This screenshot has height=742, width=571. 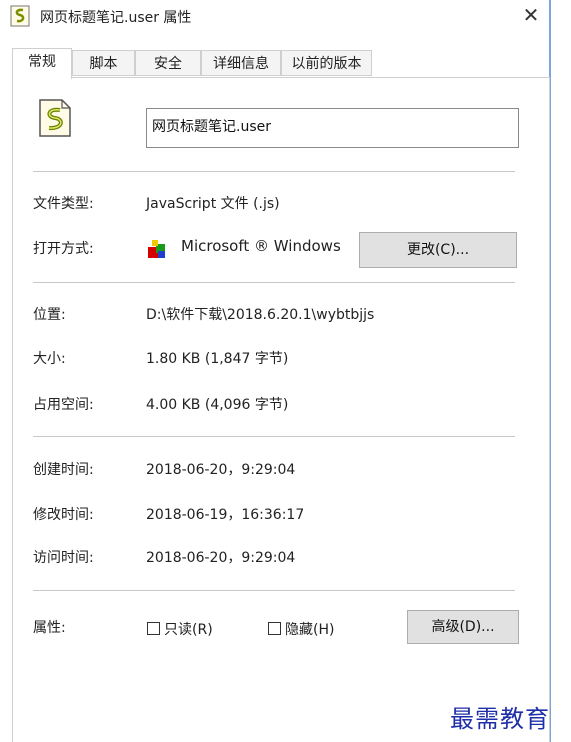 What do you see at coordinates (49, 359) in the screenshot?
I see `size-label: 大小:` at bounding box center [49, 359].